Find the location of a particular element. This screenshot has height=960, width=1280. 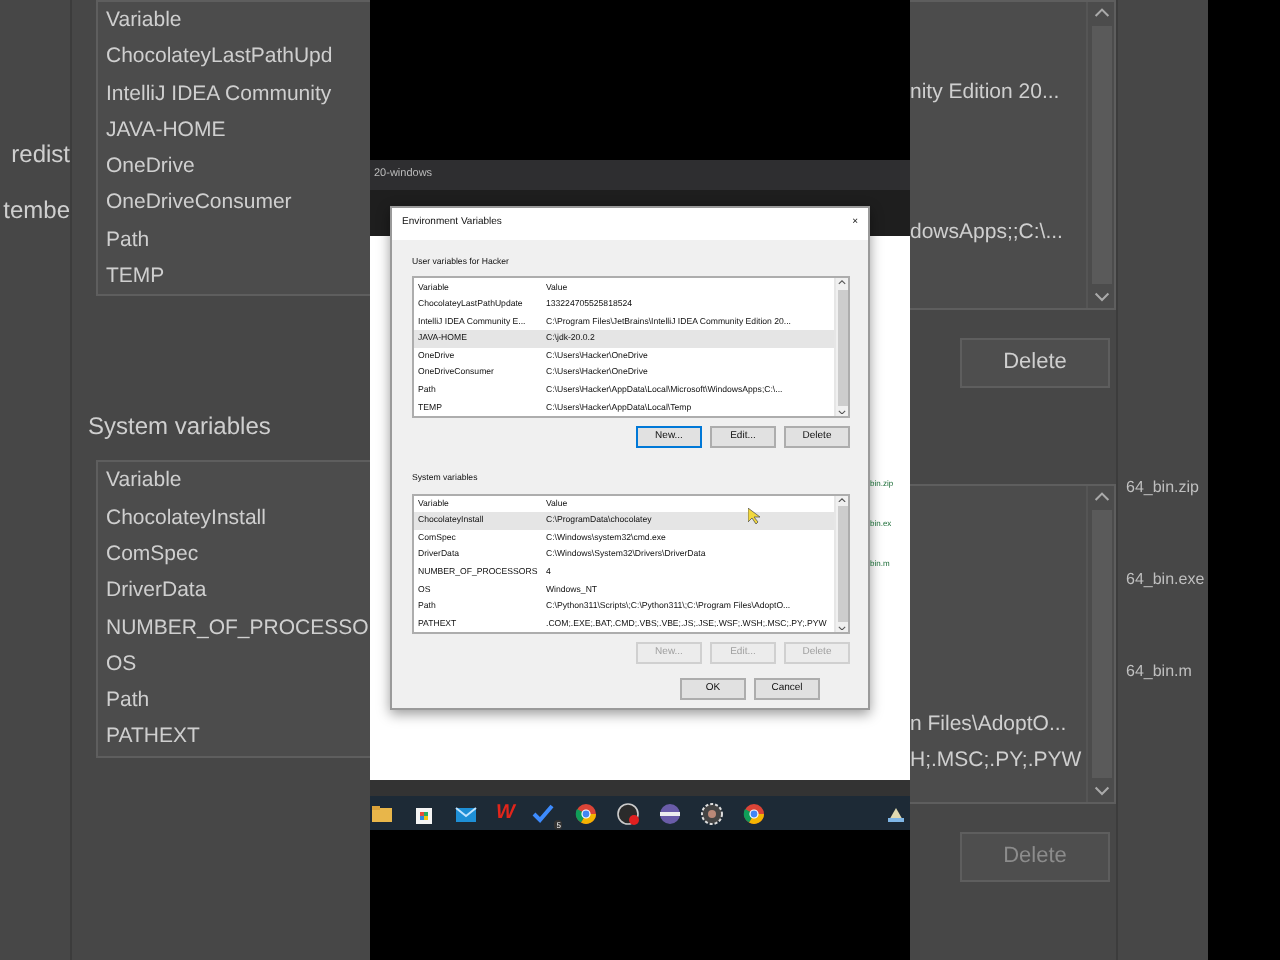

group-label: System variables is located at coordinates (180, 427).